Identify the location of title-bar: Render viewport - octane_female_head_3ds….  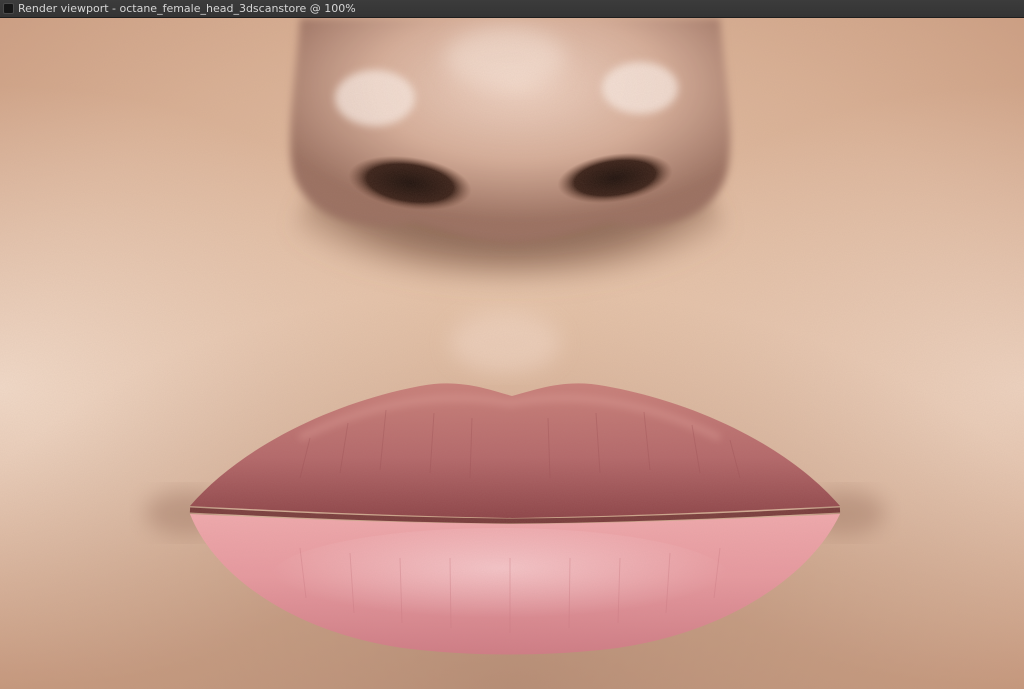
(512, 9).